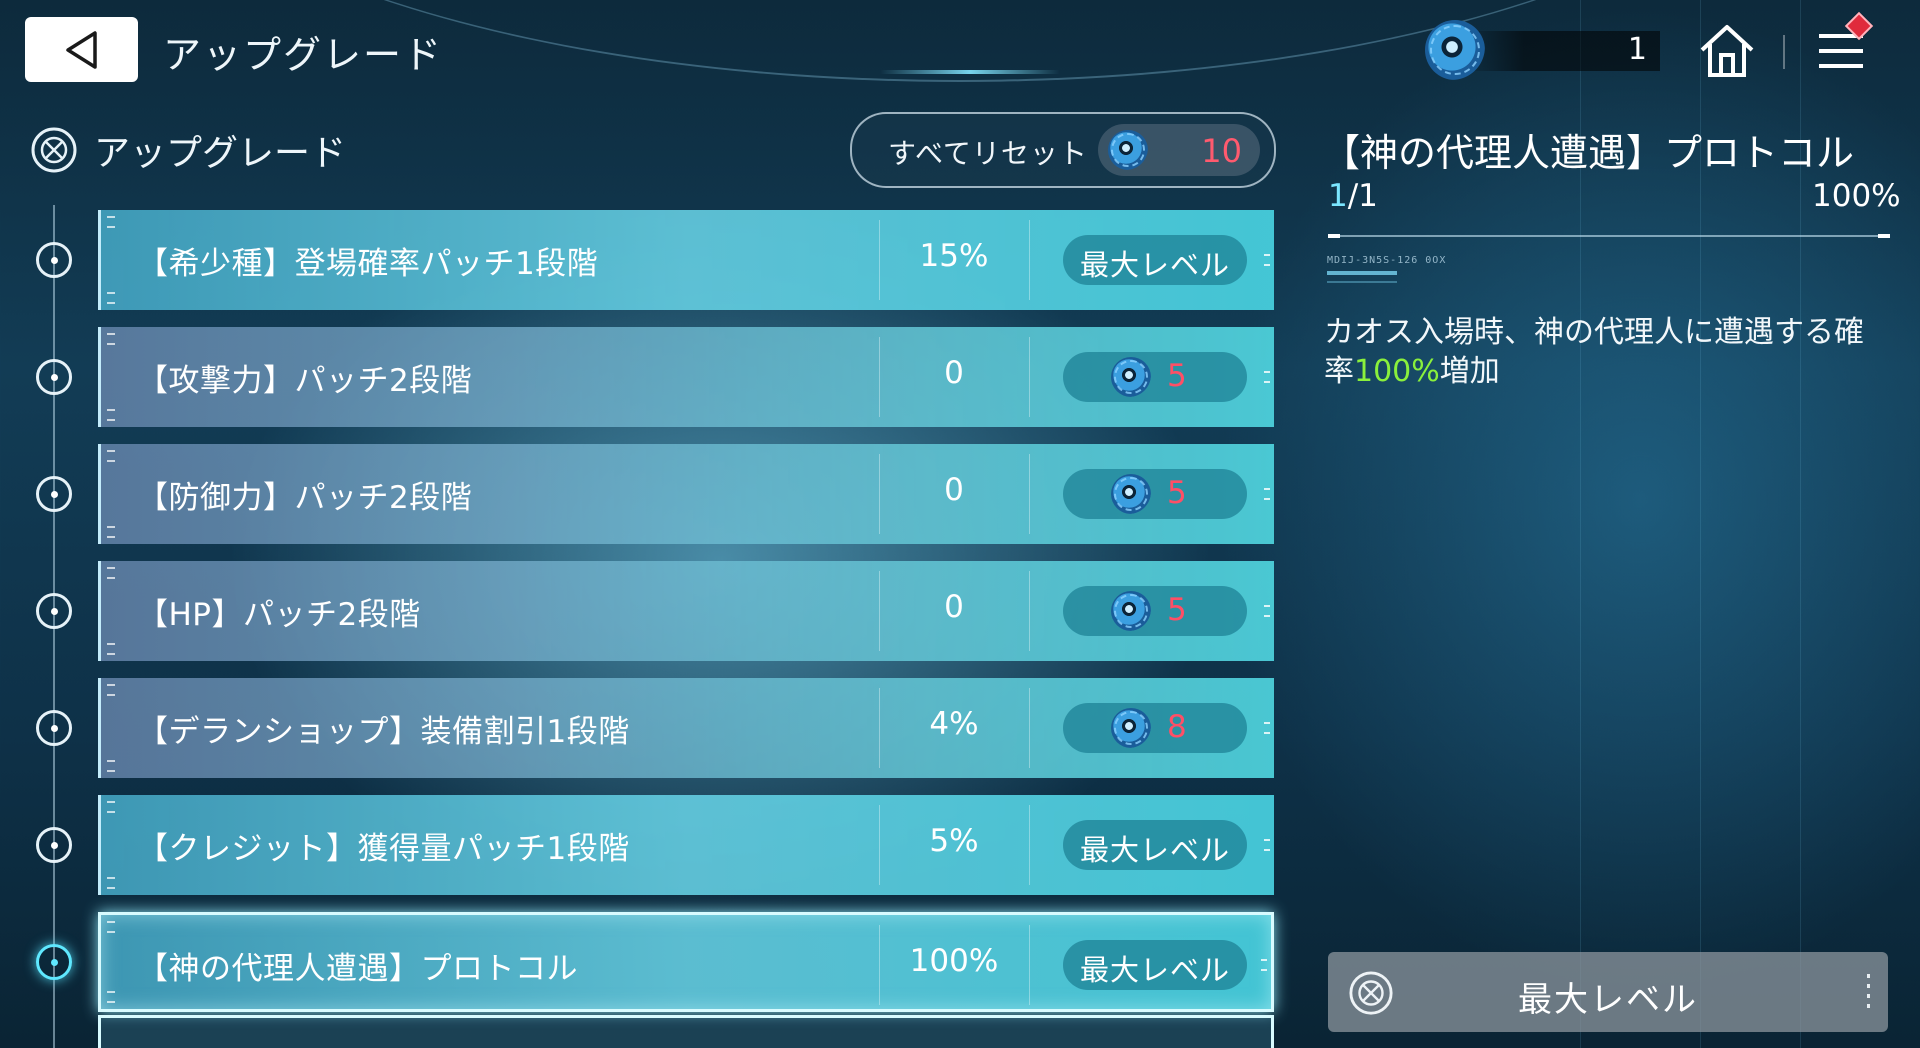 The height and width of the screenshot is (1048, 1920). Describe the element at coordinates (1727, 51) in the screenshot. I see `home-icon` at that location.